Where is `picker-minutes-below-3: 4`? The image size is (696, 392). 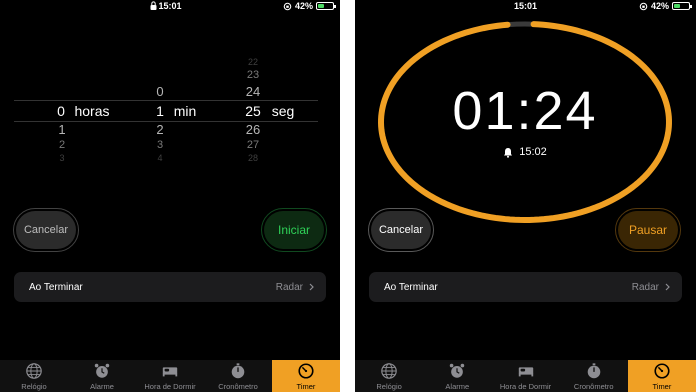 picker-minutes-below-3: 4 is located at coordinates (160, 158).